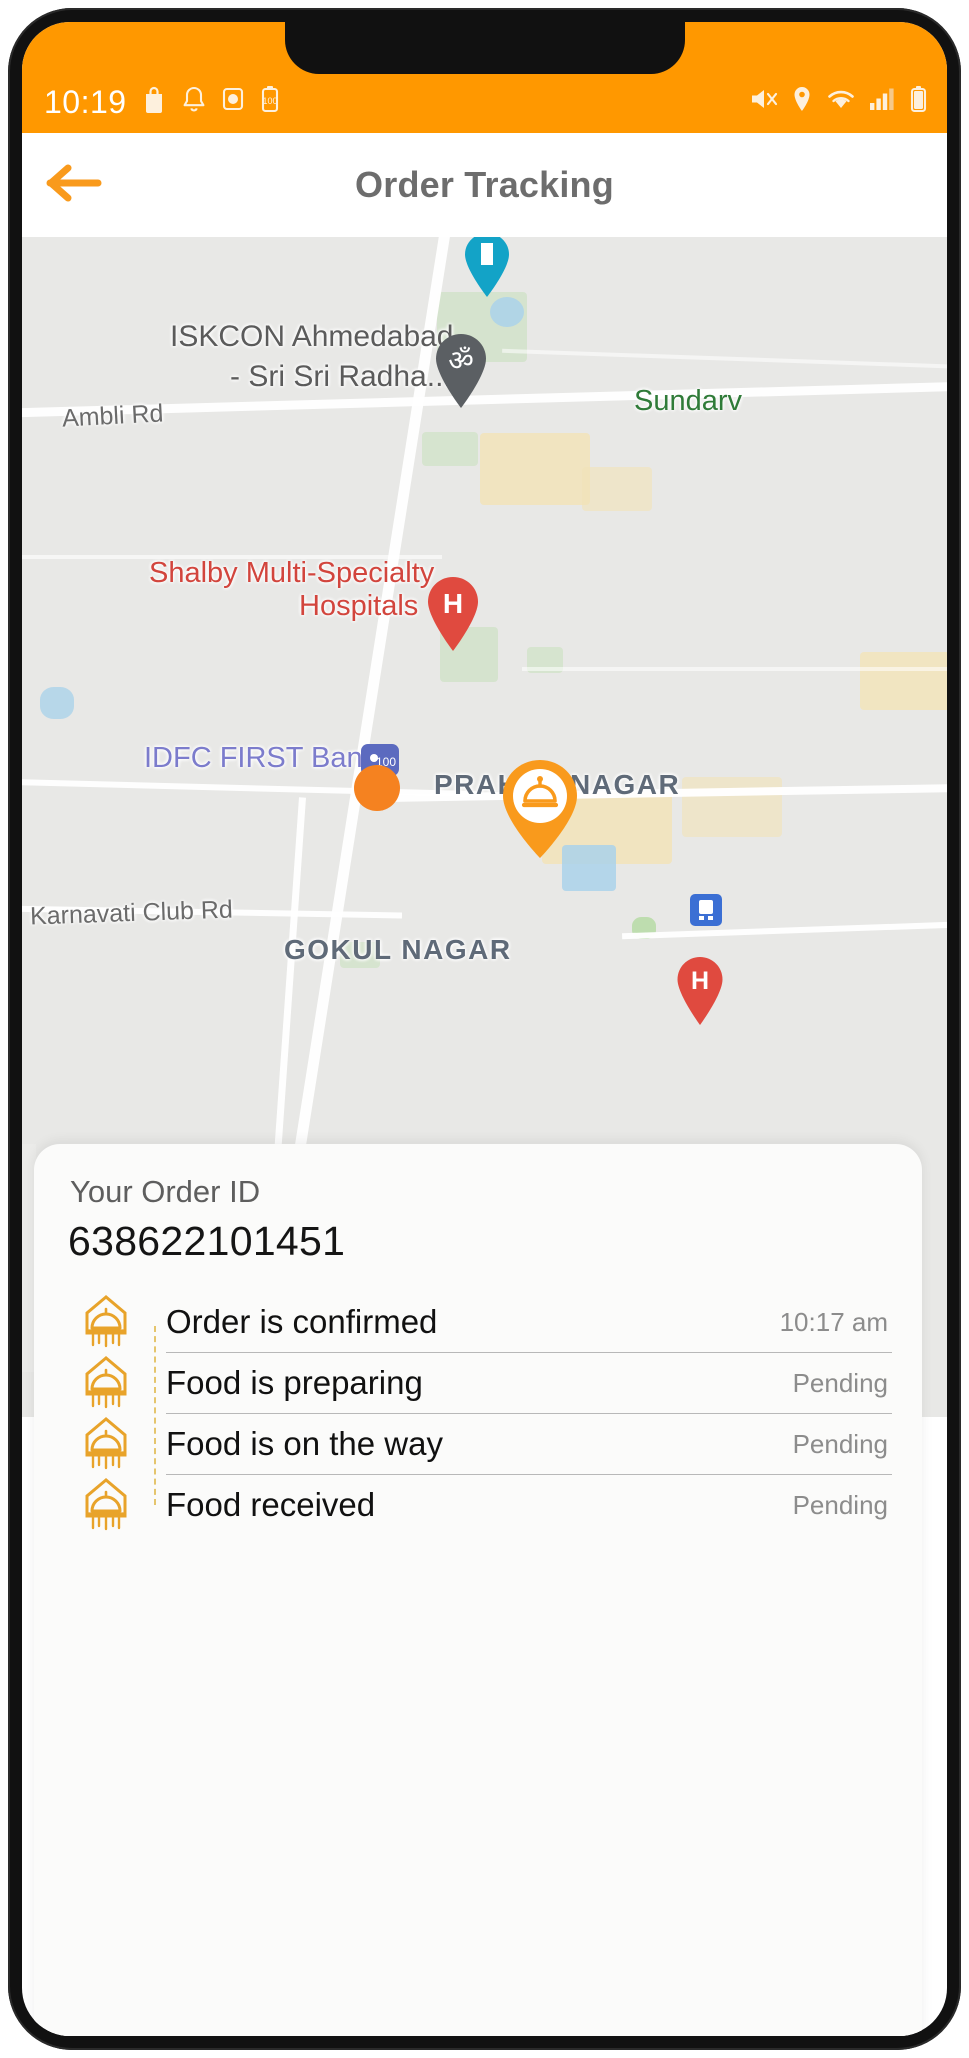 The height and width of the screenshot is (2058, 969). Describe the element at coordinates (271, 1504) in the screenshot. I see `timeline-step-label: Food received` at that location.